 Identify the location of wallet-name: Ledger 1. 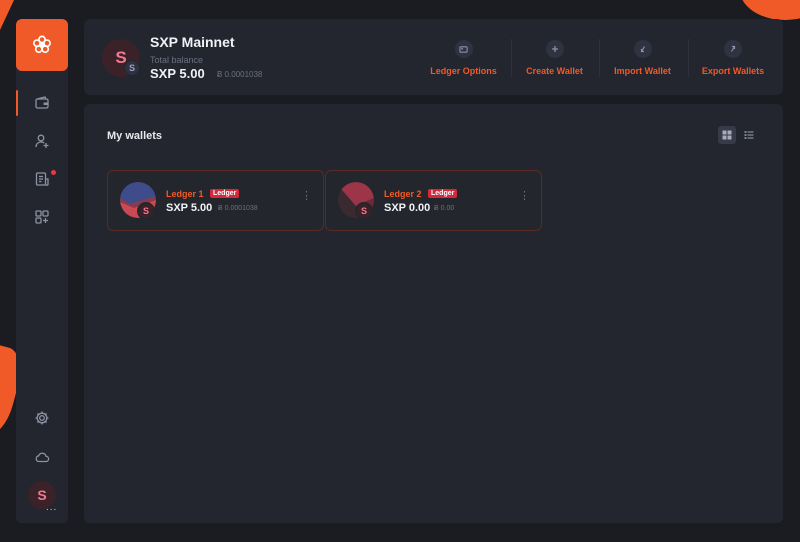
(185, 194).